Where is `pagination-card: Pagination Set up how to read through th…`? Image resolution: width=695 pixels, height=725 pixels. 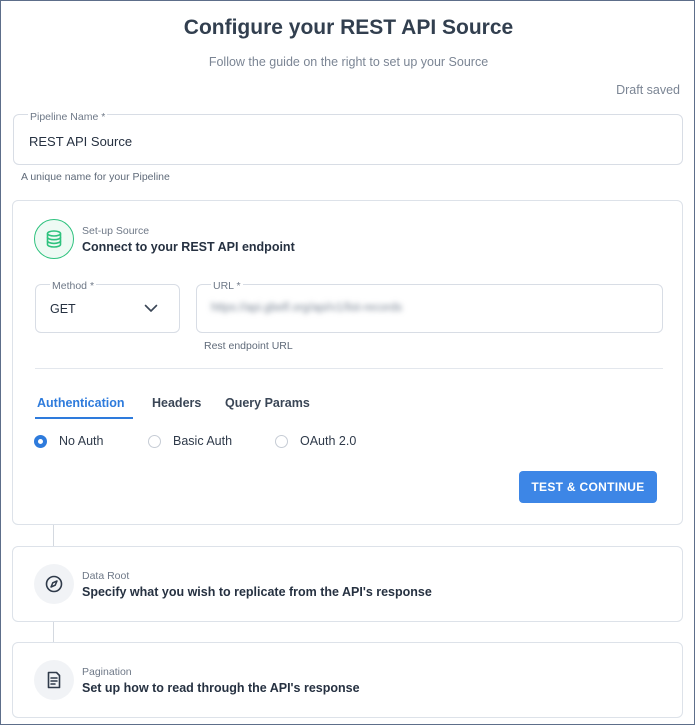
pagination-card: Pagination Set up how to read through th… is located at coordinates (347, 680).